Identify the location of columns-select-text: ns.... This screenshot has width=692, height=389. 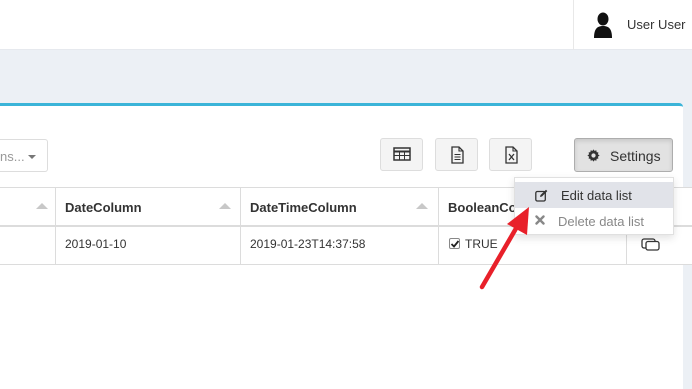
(12, 156).